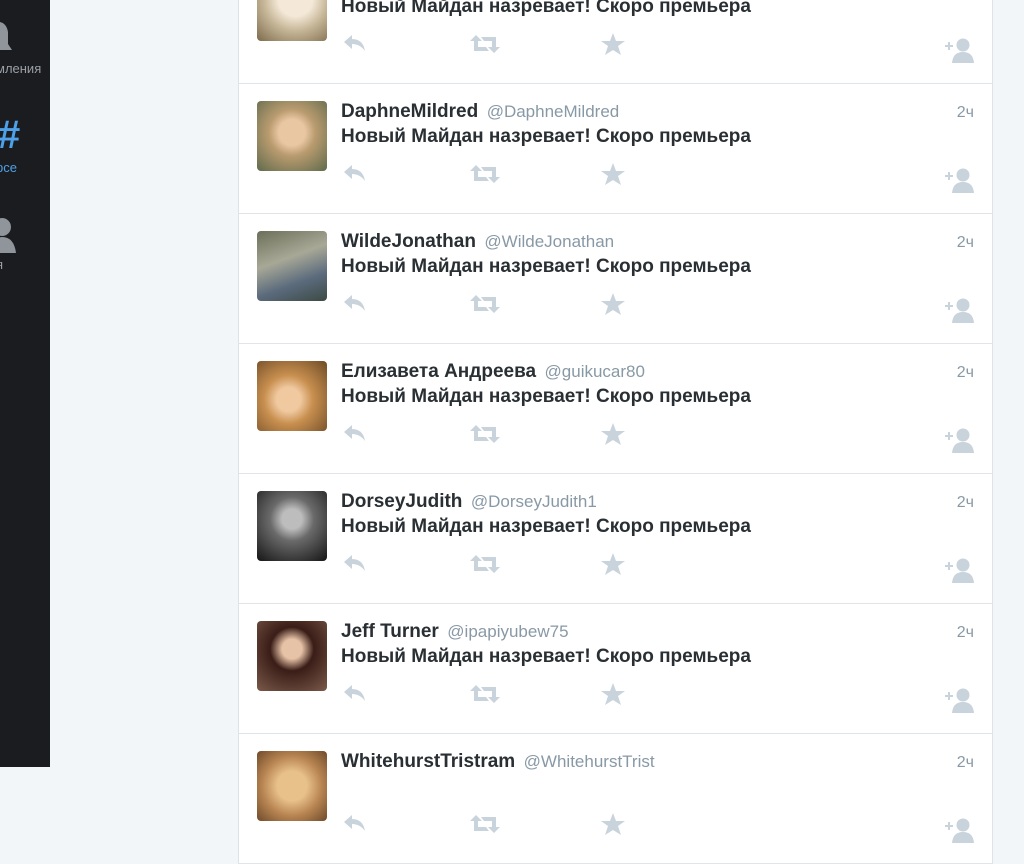 The image size is (1024, 864). What do you see at coordinates (549, 241) in the screenshot?
I see `author-handle: @WildeJonathan` at bounding box center [549, 241].